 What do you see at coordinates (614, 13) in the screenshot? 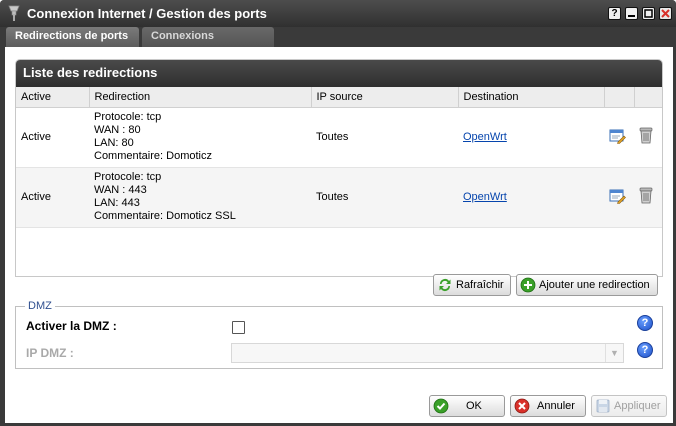
I see `help-window-button: ?` at bounding box center [614, 13].